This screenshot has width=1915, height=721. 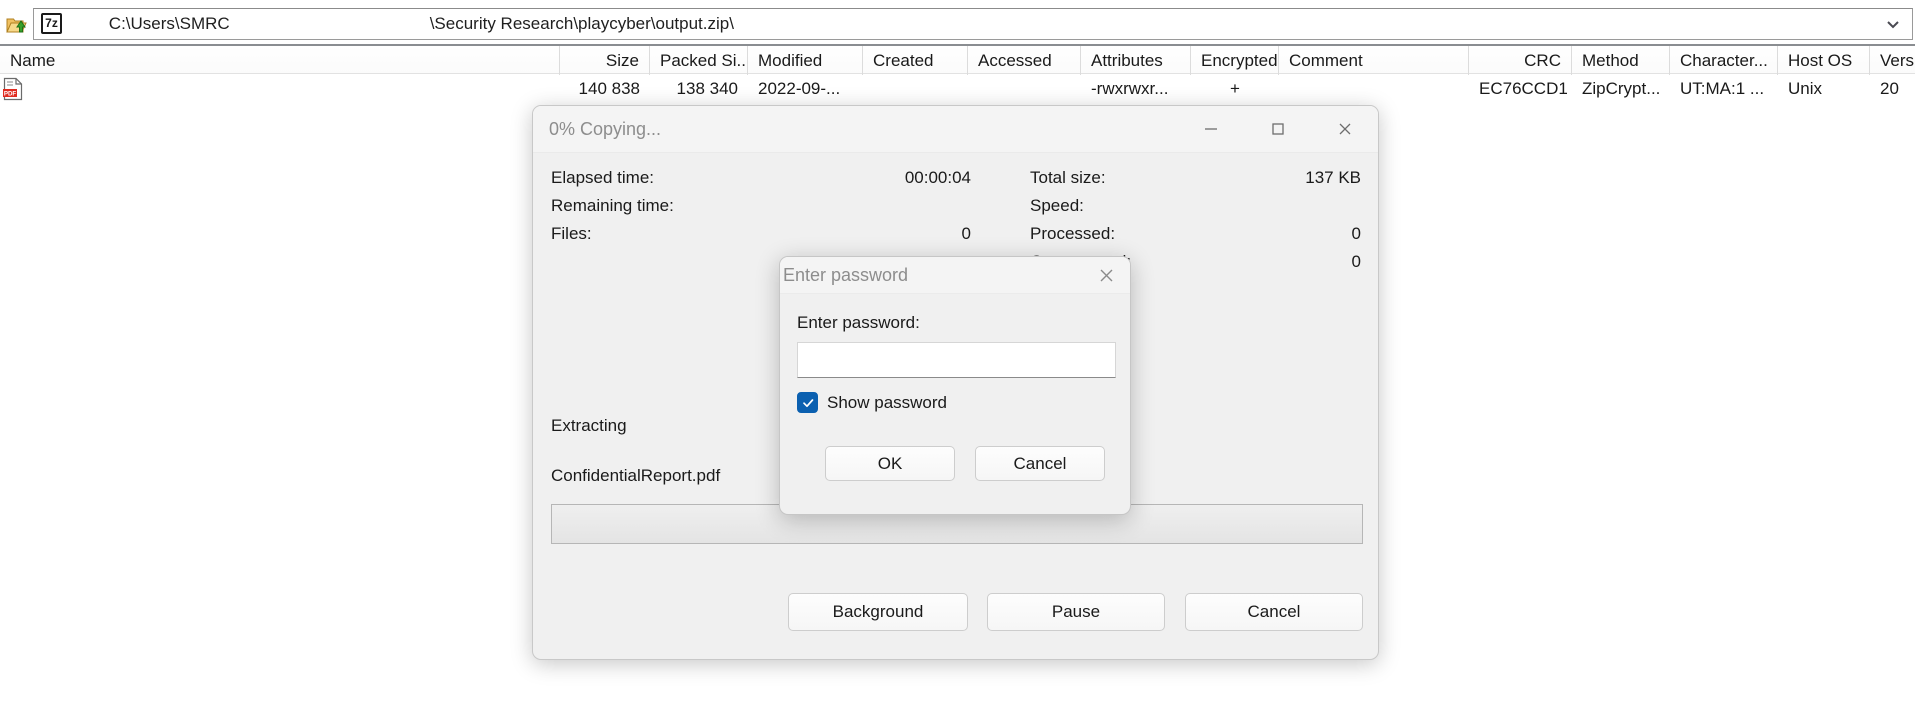 What do you see at coordinates (1235, 60) in the screenshot?
I see `column-header-encrypted: Encrypted` at bounding box center [1235, 60].